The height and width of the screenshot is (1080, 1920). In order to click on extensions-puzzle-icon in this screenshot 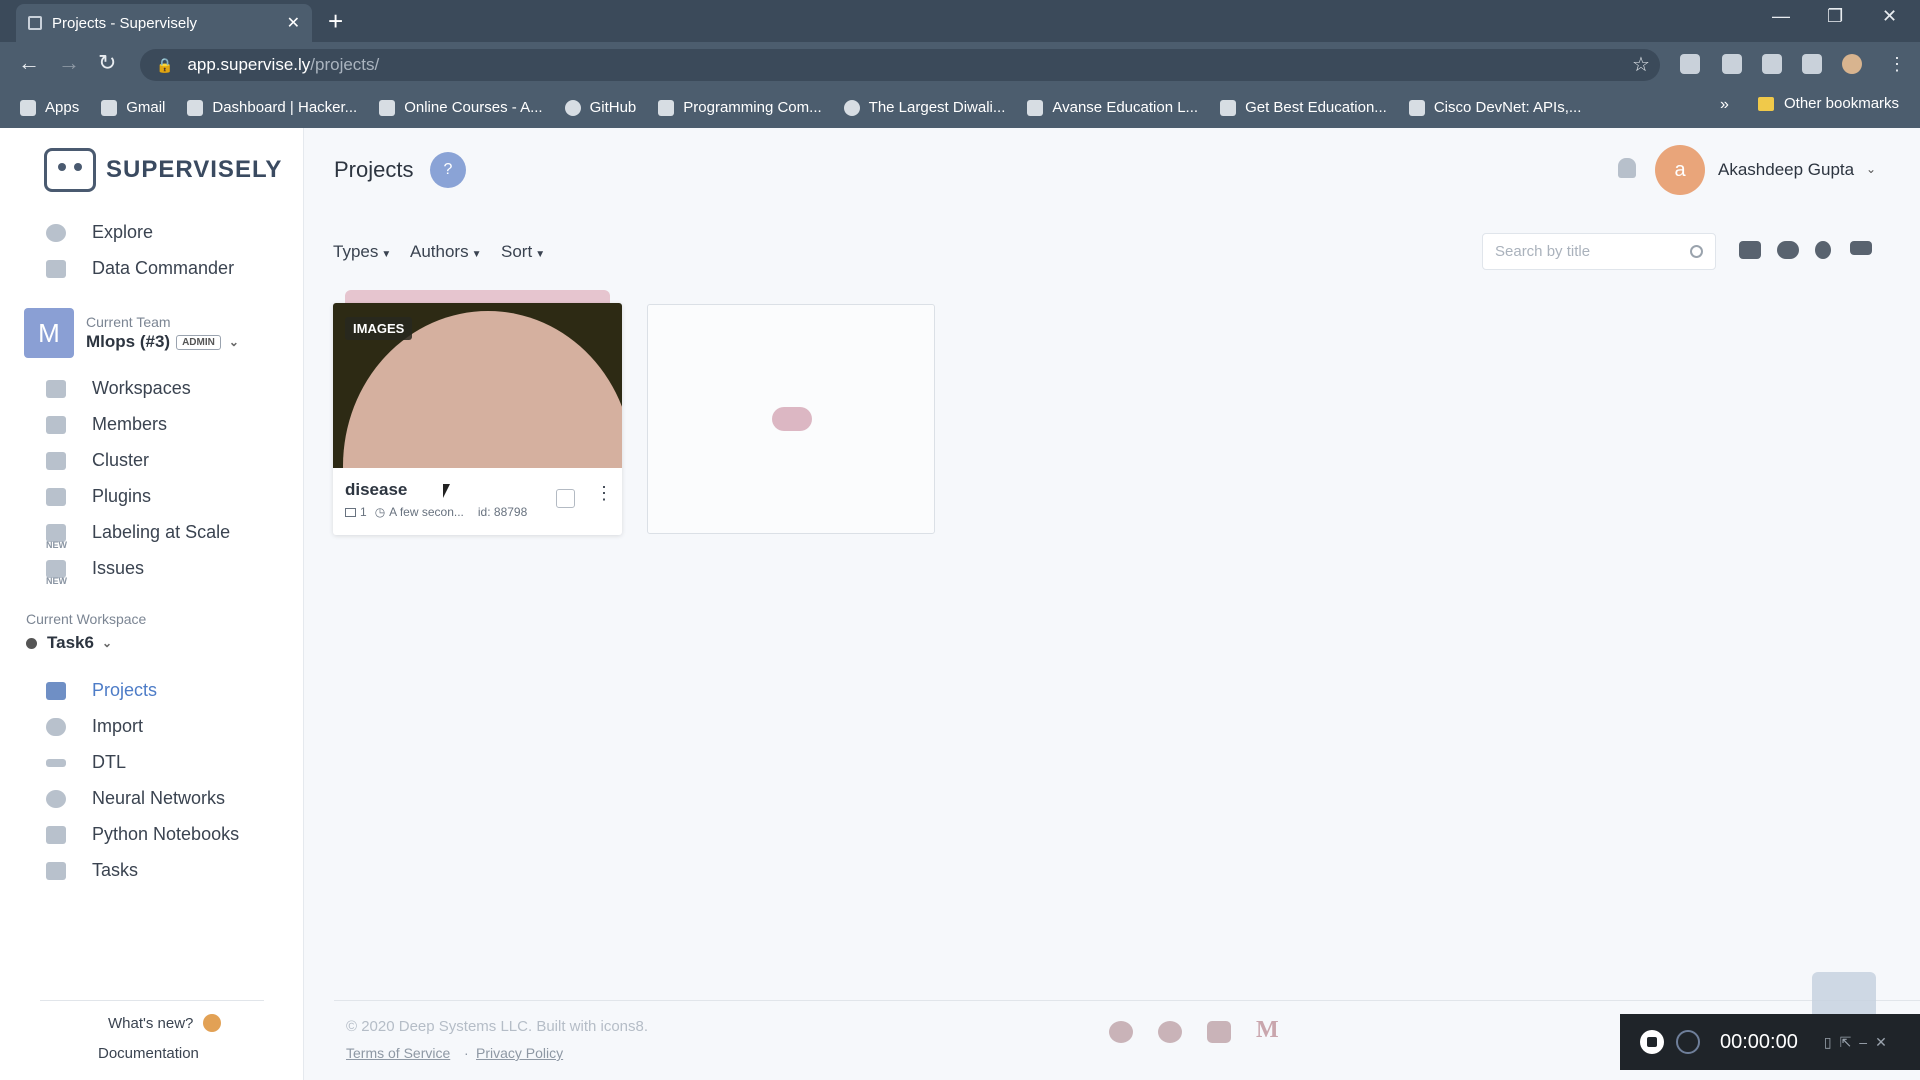, I will do `click(1812, 64)`.